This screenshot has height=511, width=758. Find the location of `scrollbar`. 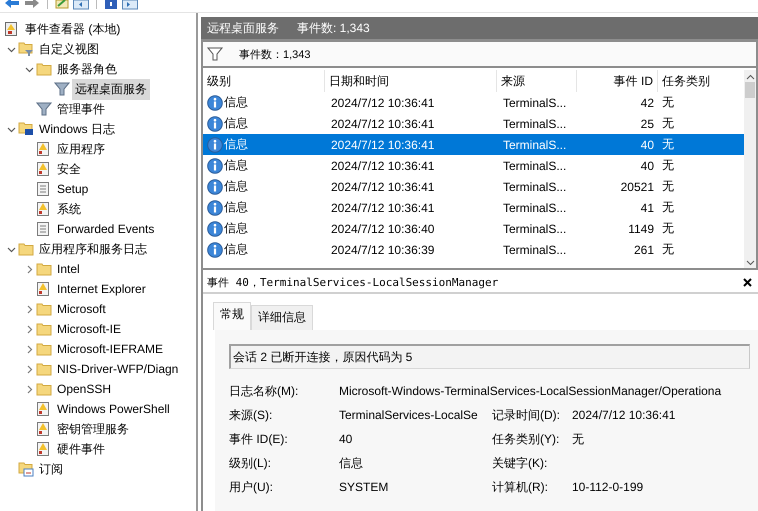

scrollbar is located at coordinates (750, 169).